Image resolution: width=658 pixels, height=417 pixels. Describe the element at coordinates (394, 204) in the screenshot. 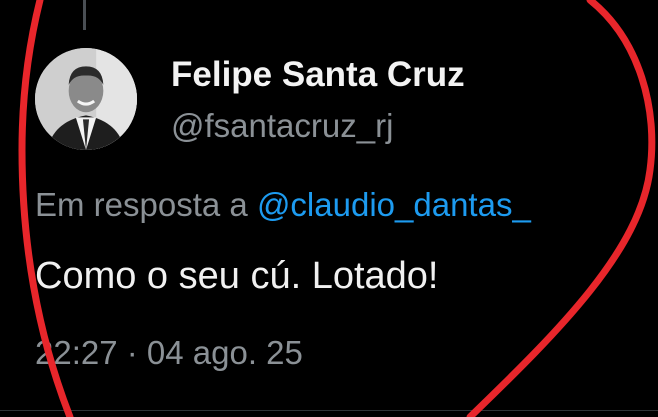

I see `reply-mention-link: @claudio_dantas_` at that location.